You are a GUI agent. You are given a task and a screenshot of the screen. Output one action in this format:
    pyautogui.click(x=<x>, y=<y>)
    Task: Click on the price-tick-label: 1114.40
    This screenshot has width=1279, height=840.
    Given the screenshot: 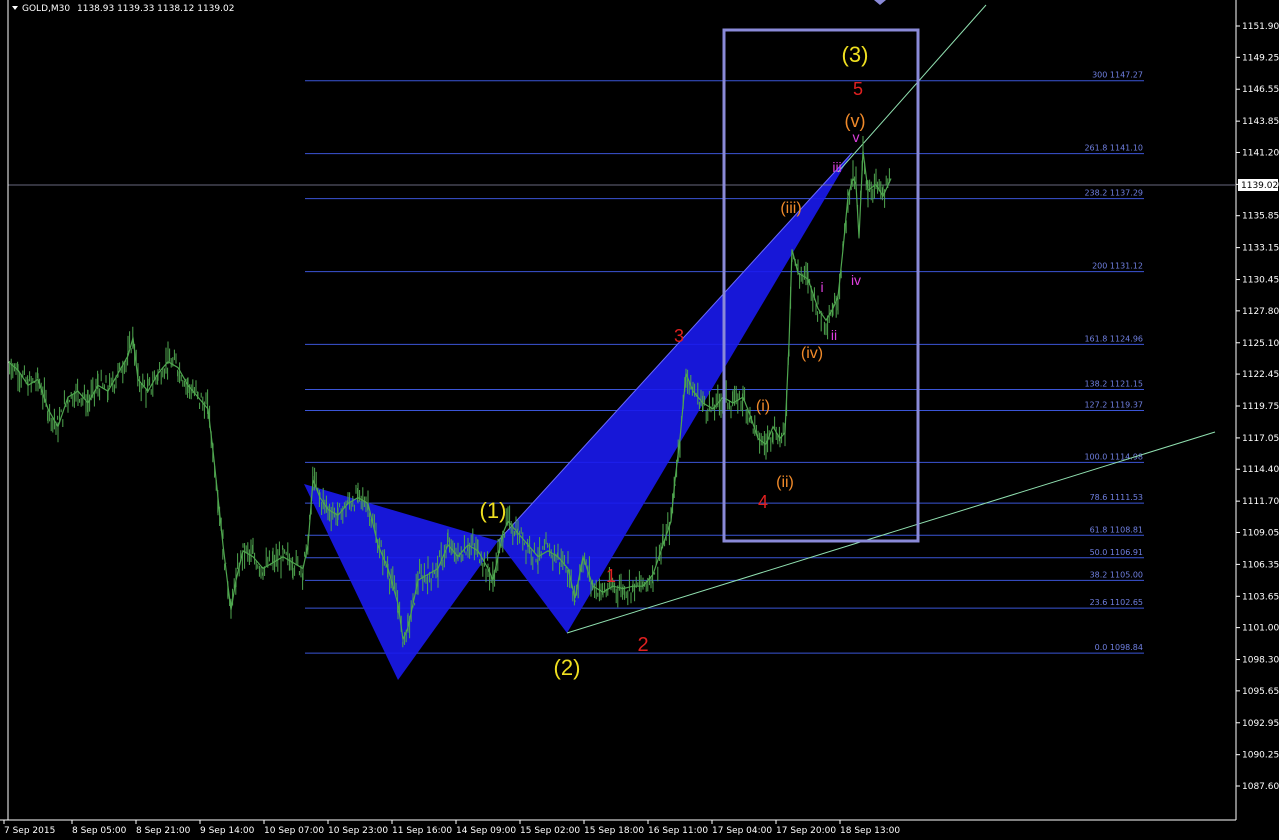 What is the action you would take?
    pyautogui.click(x=1260, y=470)
    